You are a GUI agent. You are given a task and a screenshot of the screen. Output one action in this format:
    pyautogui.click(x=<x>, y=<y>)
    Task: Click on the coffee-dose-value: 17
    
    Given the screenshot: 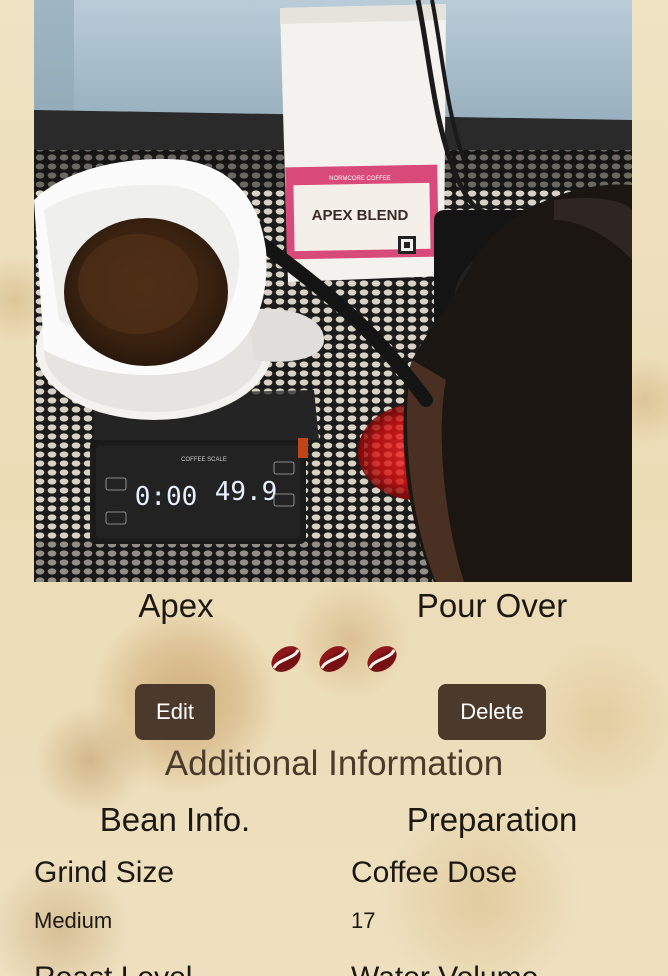 What is the action you would take?
    pyautogui.click(x=363, y=920)
    